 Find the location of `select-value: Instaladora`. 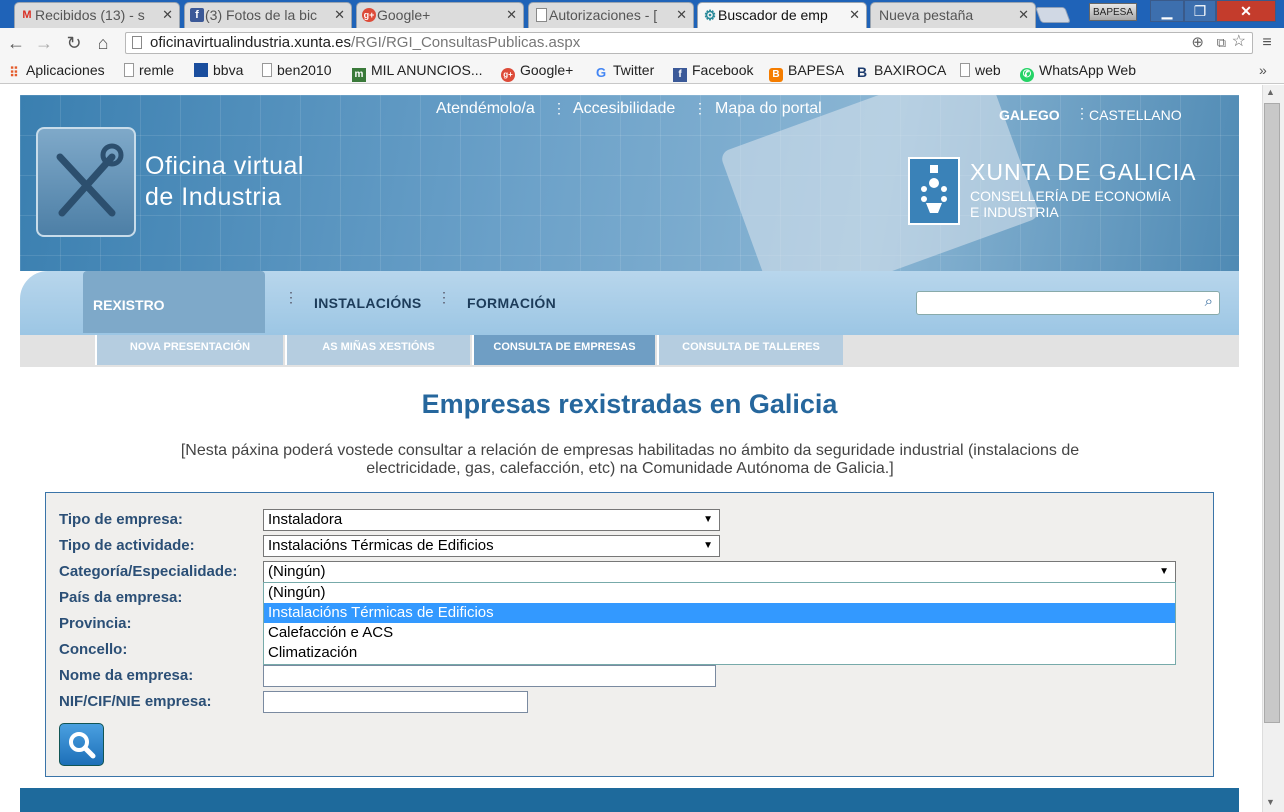

select-value: Instaladora is located at coordinates (305, 519).